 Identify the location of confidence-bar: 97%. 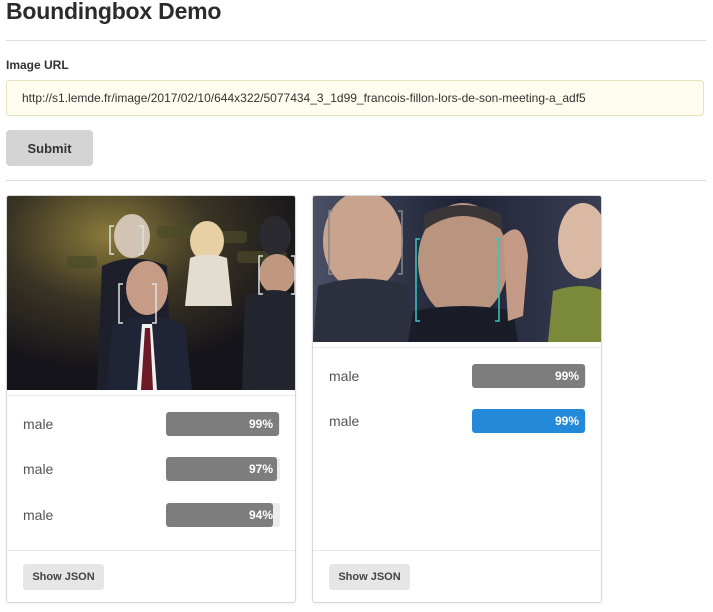
(223, 469).